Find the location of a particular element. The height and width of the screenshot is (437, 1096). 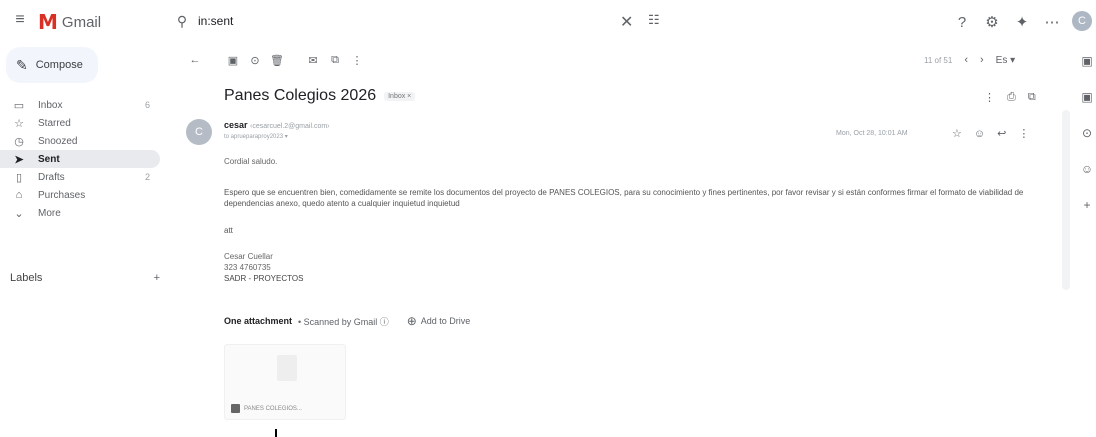

chevron-down-icon: ⌄ is located at coordinates (19, 213).